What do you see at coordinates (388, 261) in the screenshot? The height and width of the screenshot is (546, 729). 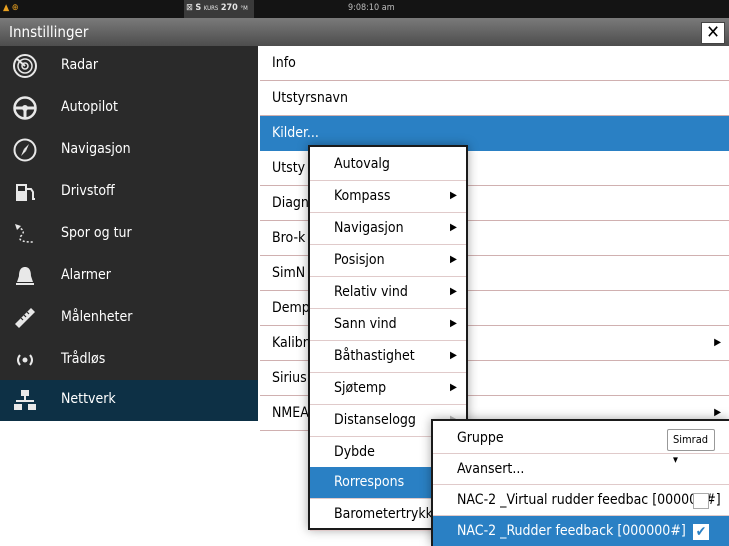 I see `menu-item-posisjon: Posisjon ▶` at bounding box center [388, 261].